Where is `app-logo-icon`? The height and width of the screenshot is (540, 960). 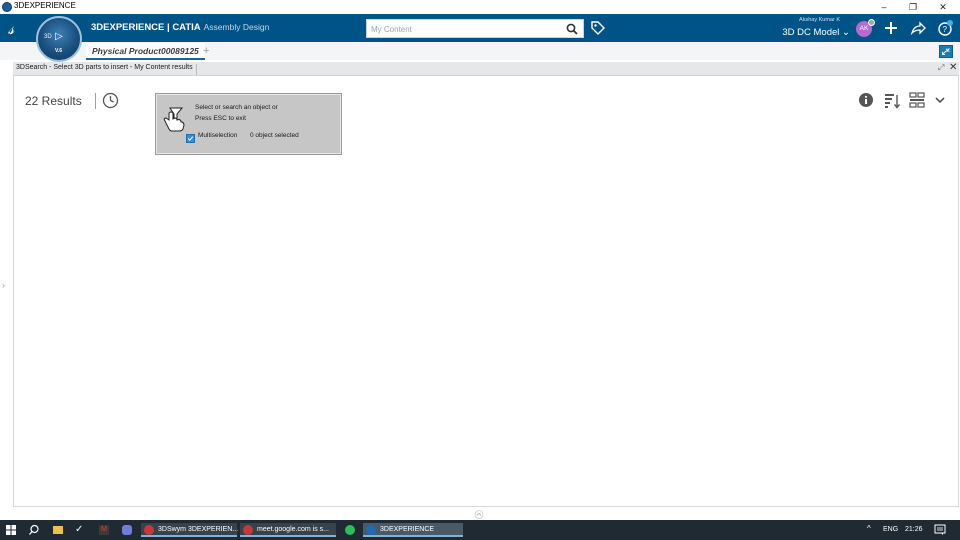 app-logo-icon is located at coordinates (7, 7).